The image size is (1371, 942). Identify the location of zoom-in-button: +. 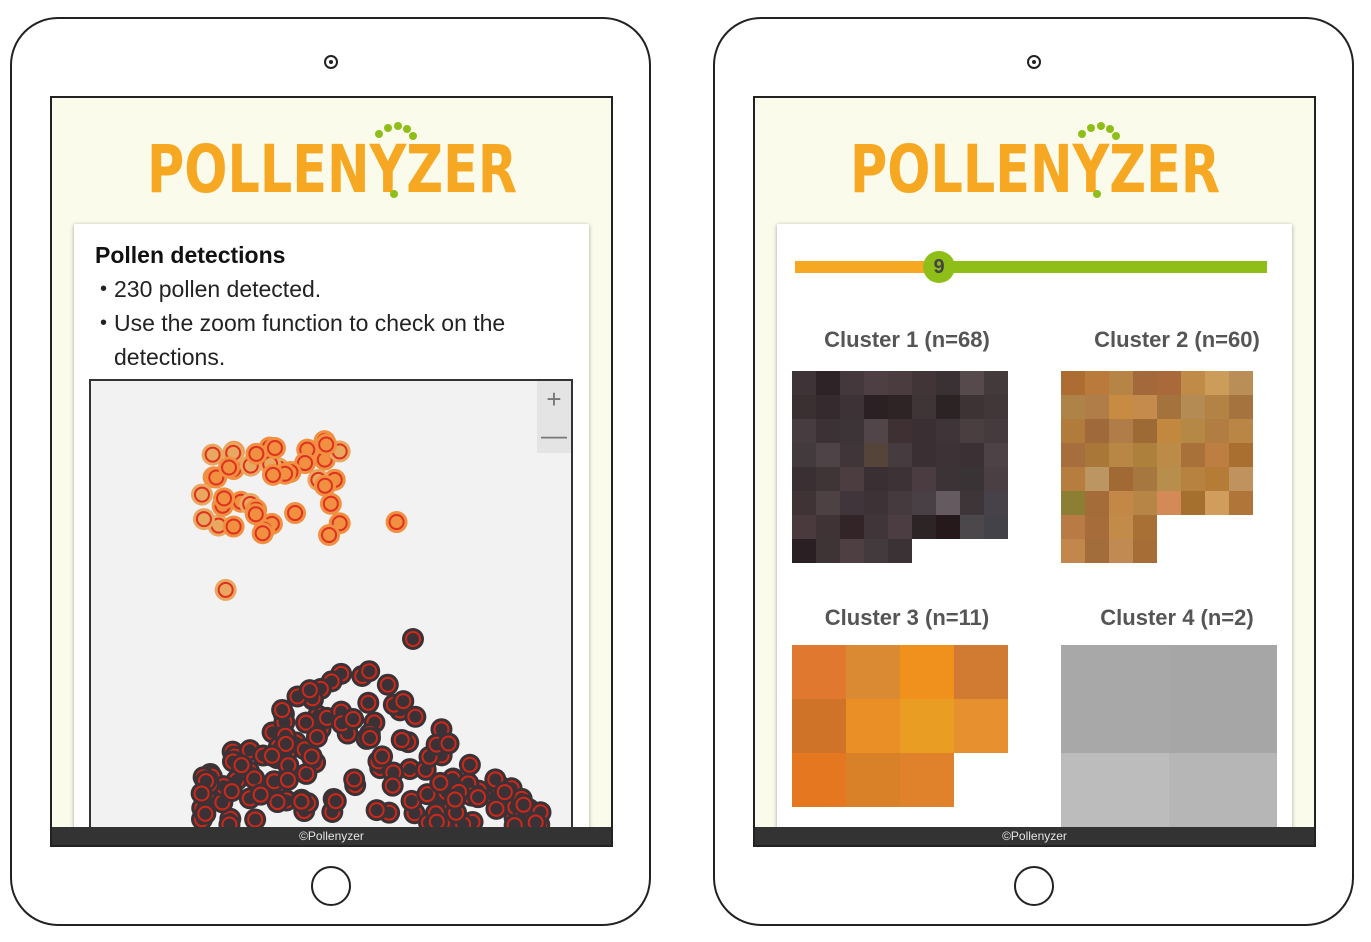
(554, 399).